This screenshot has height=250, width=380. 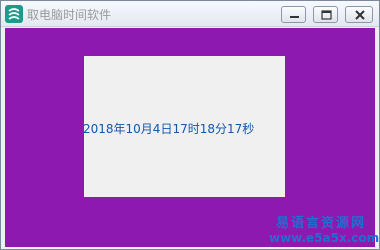 What do you see at coordinates (293, 14) in the screenshot?
I see `minimize-button` at bounding box center [293, 14].